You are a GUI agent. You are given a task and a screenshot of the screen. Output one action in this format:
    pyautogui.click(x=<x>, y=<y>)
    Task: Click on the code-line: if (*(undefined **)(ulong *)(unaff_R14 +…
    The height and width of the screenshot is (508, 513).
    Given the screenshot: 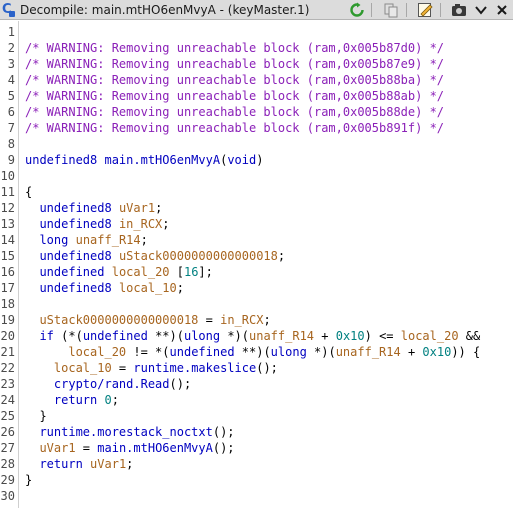 What is the action you would take?
    pyautogui.click(x=252, y=336)
    